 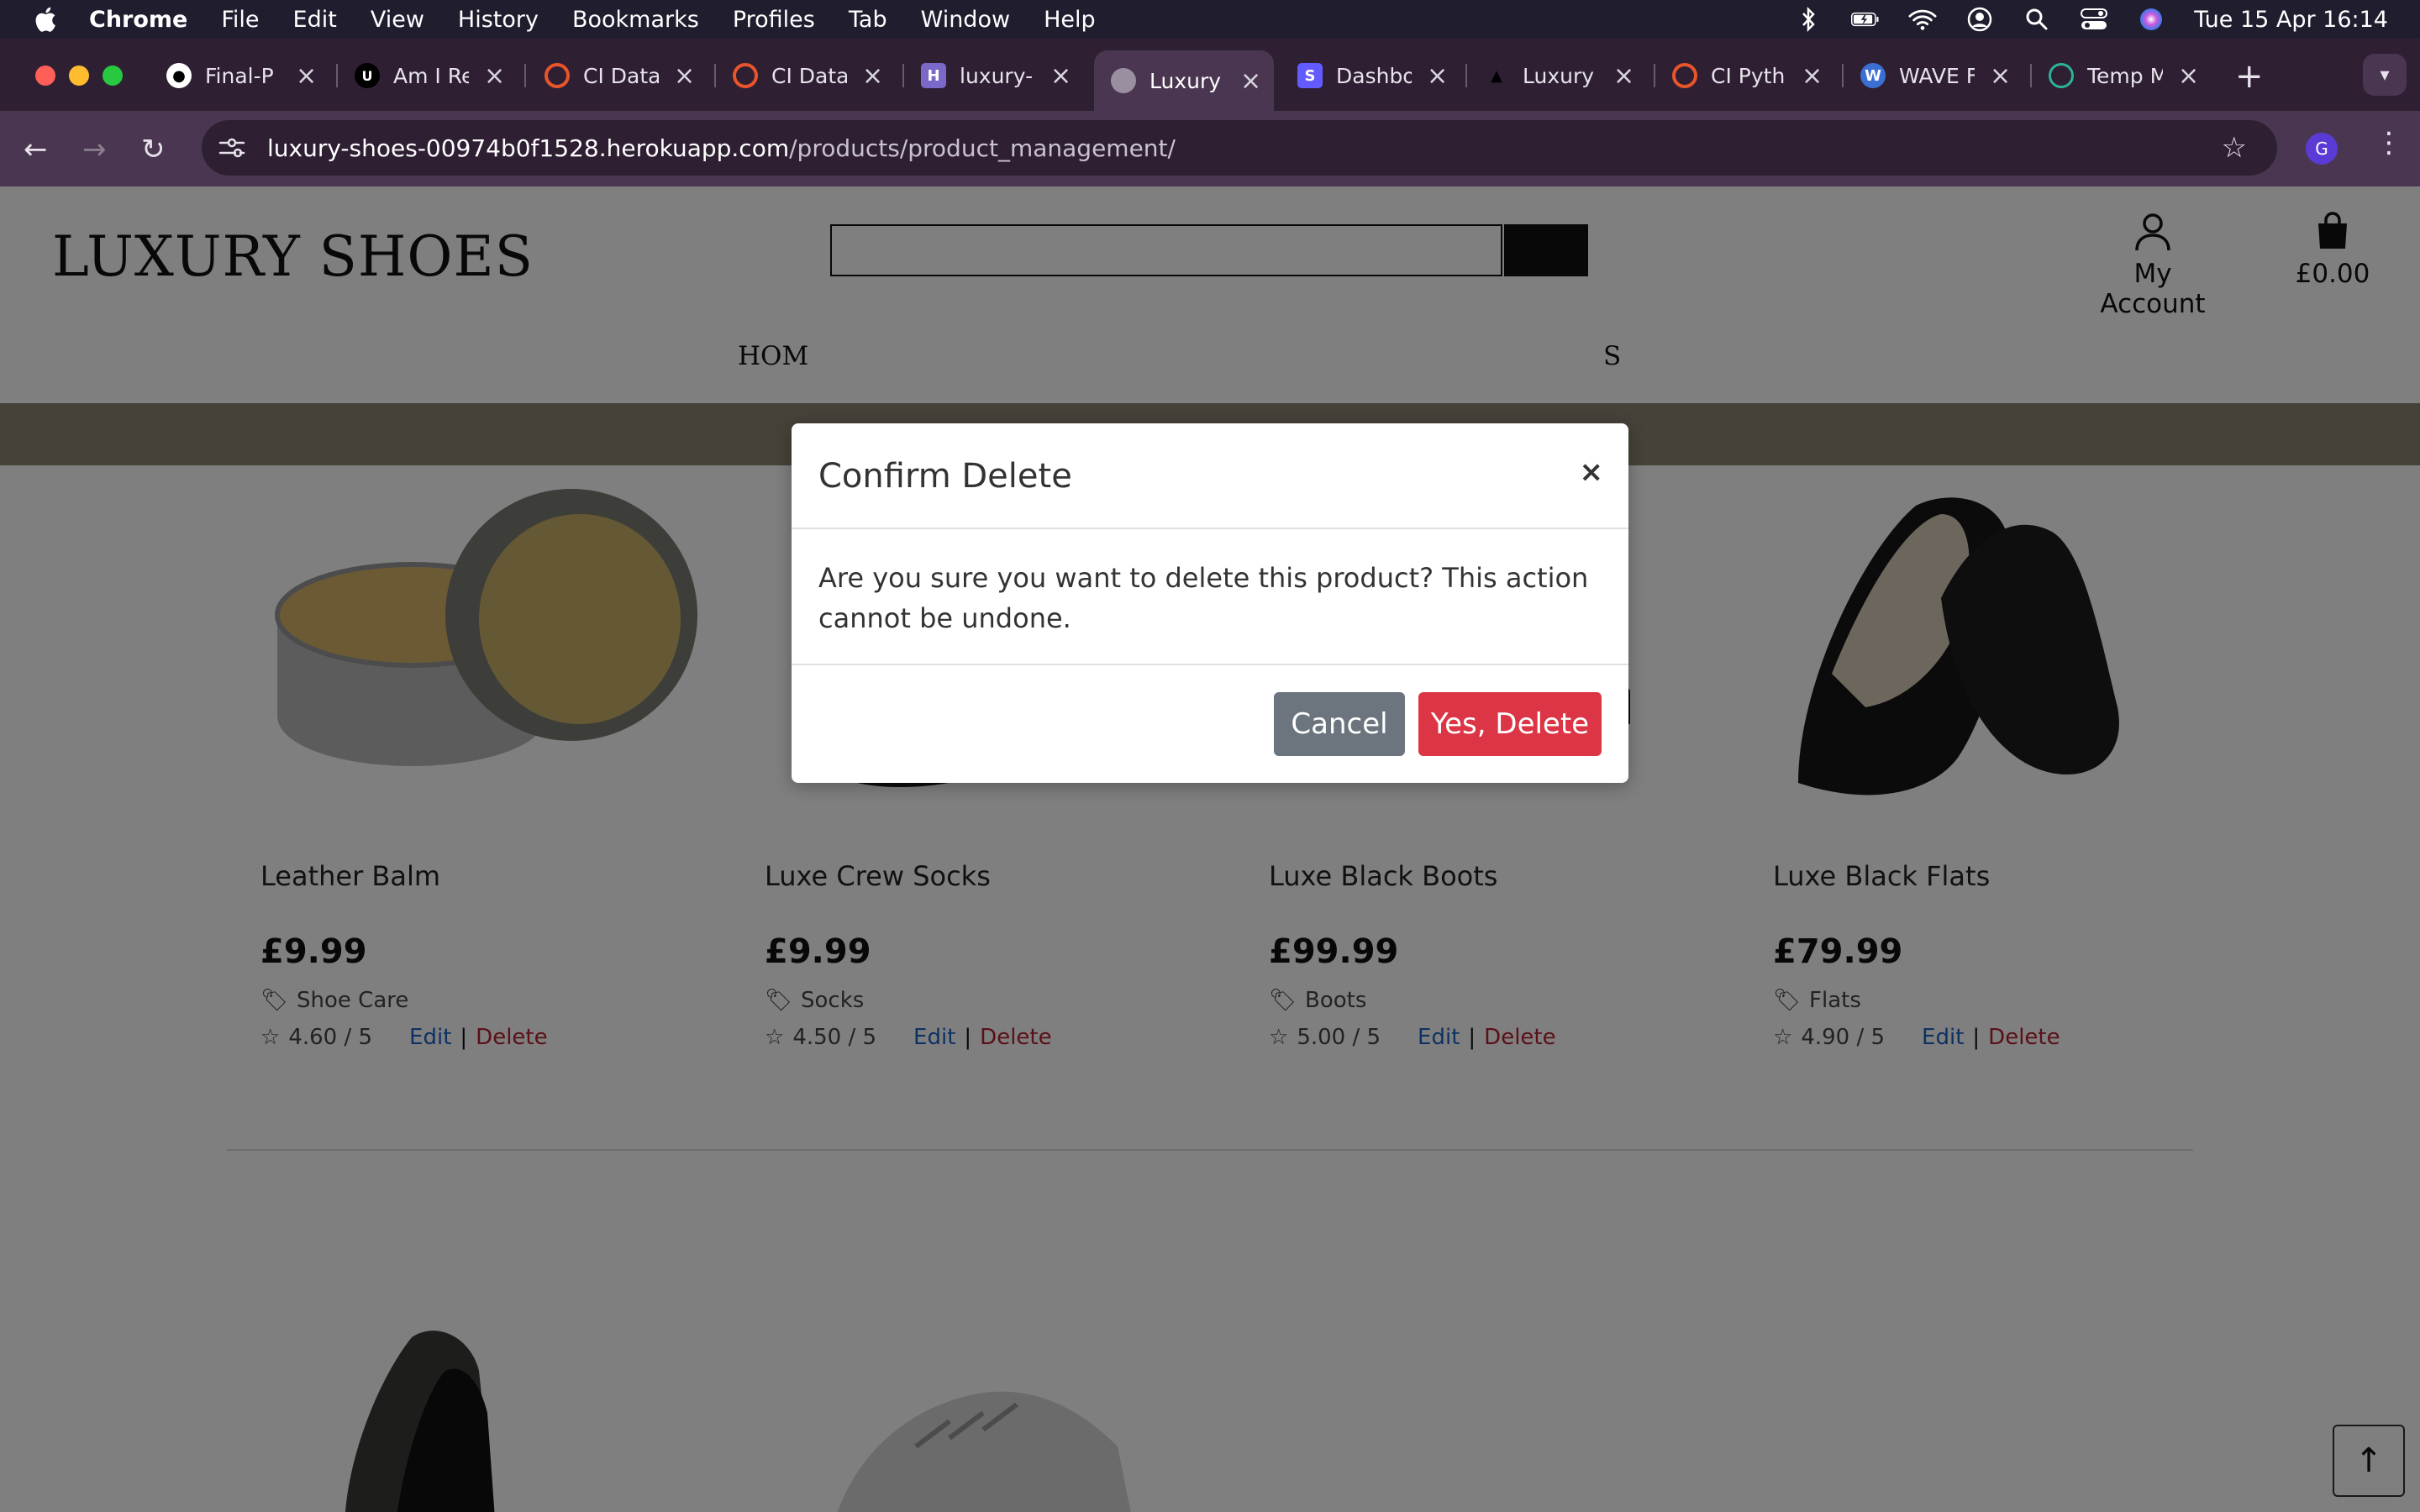 I want to click on browser-tab: H luxury- ×, so click(x=996, y=75).